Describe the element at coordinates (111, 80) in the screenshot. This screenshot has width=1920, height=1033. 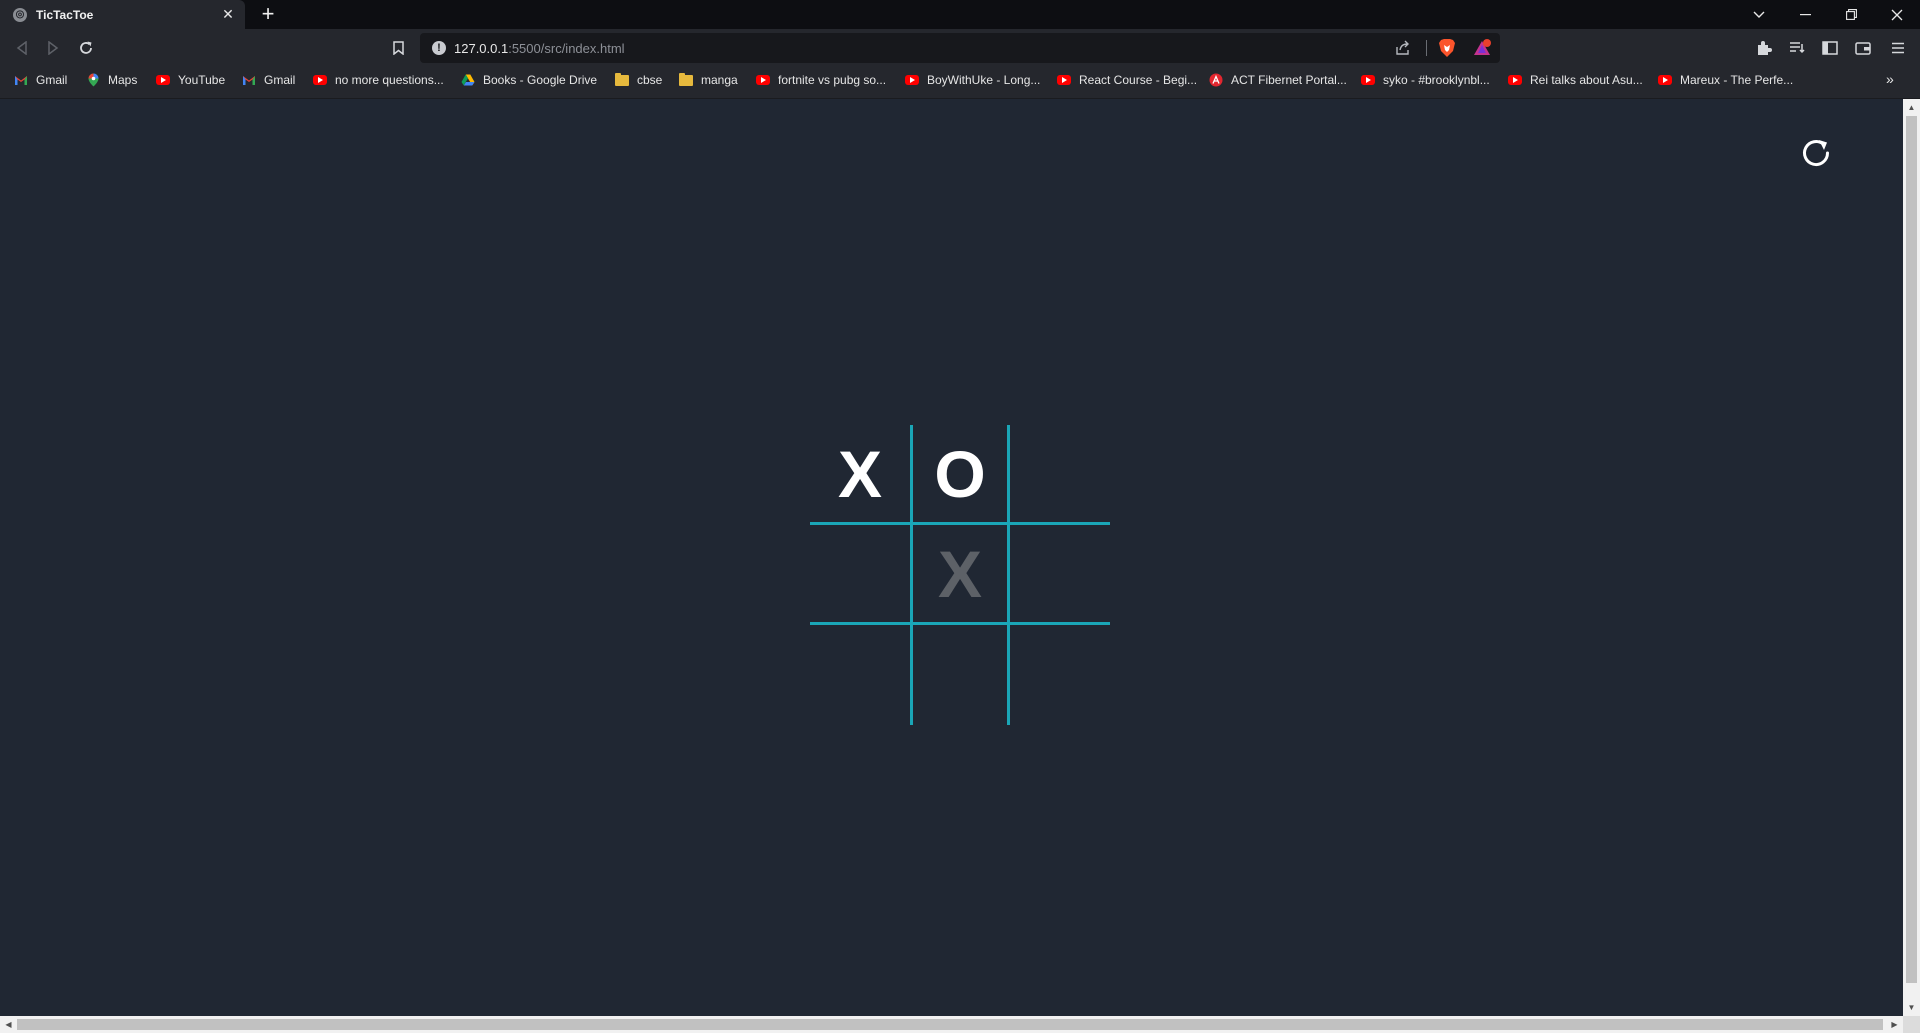
I see `bookmark-item: Maps` at that location.